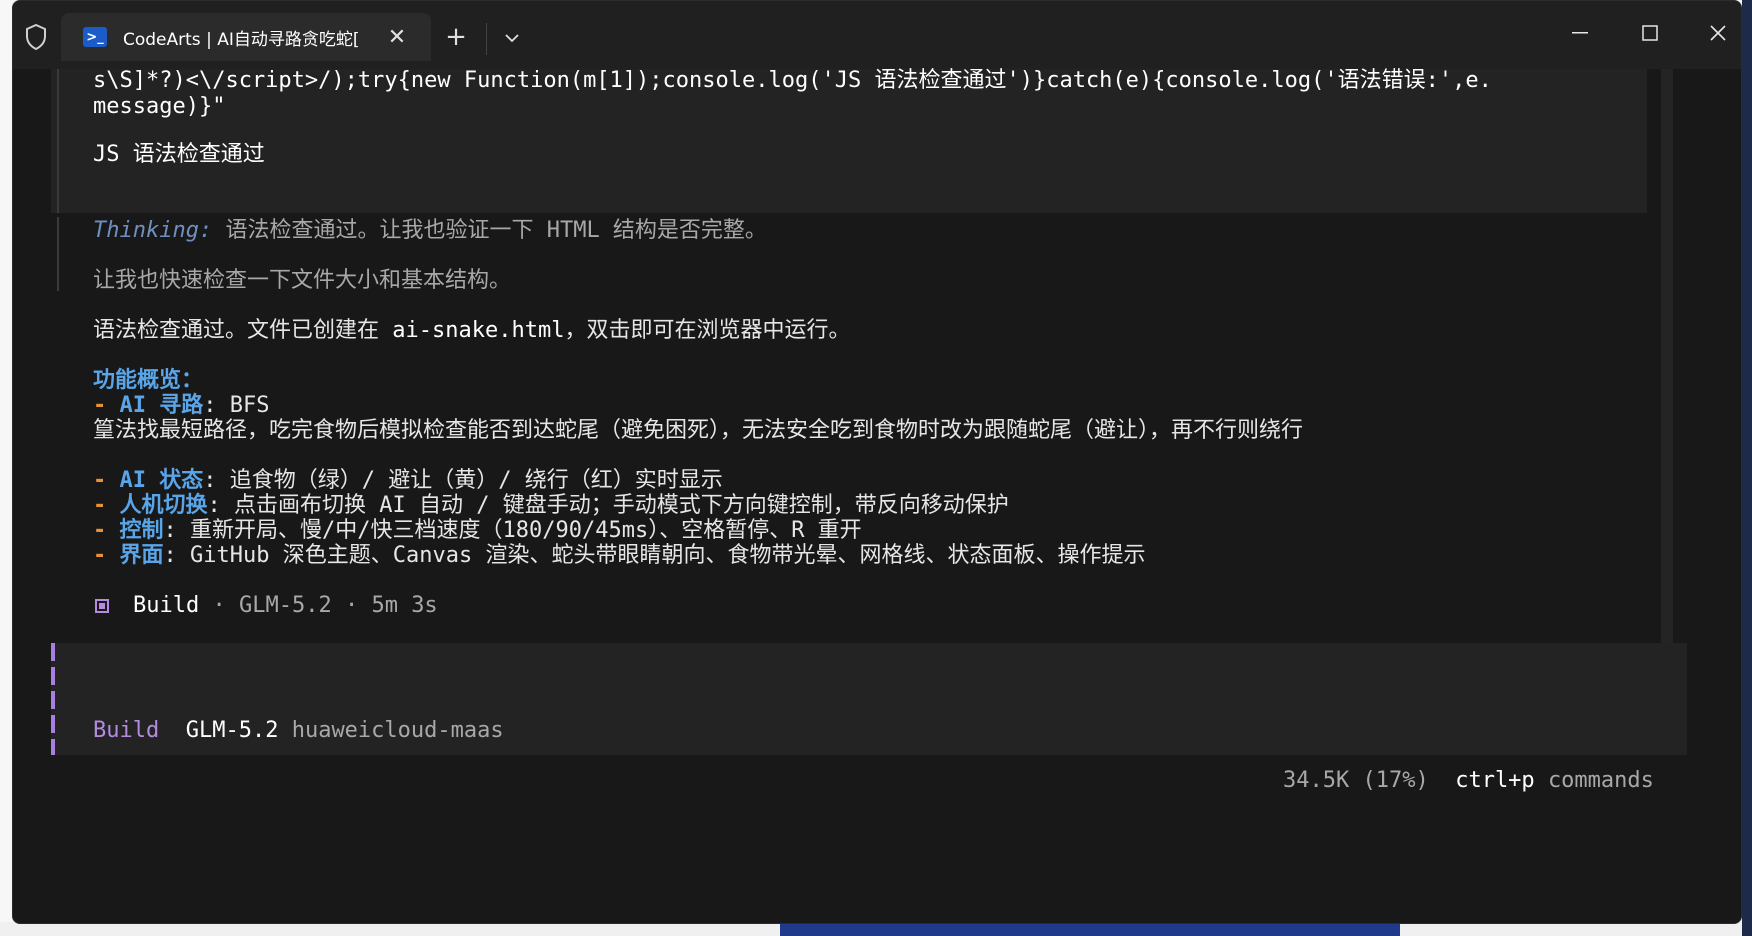 The height and width of the screenshot is (936, 1752). Describe the element at coordinates (166, 605) in the screenshot. I see `status-mode: Build` at that location.